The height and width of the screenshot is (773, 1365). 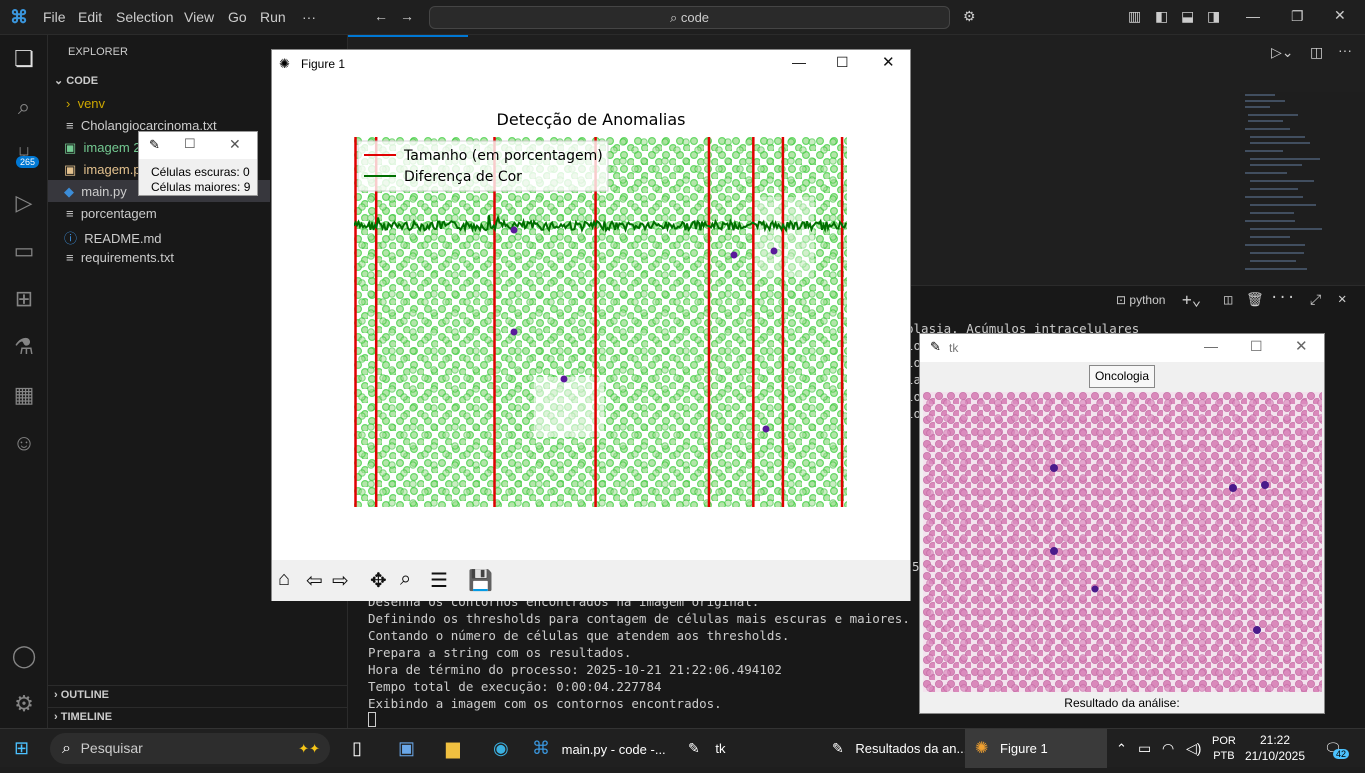 I want to click on legend-label-color: Diferença de Cor, so click(x=463, y=177).